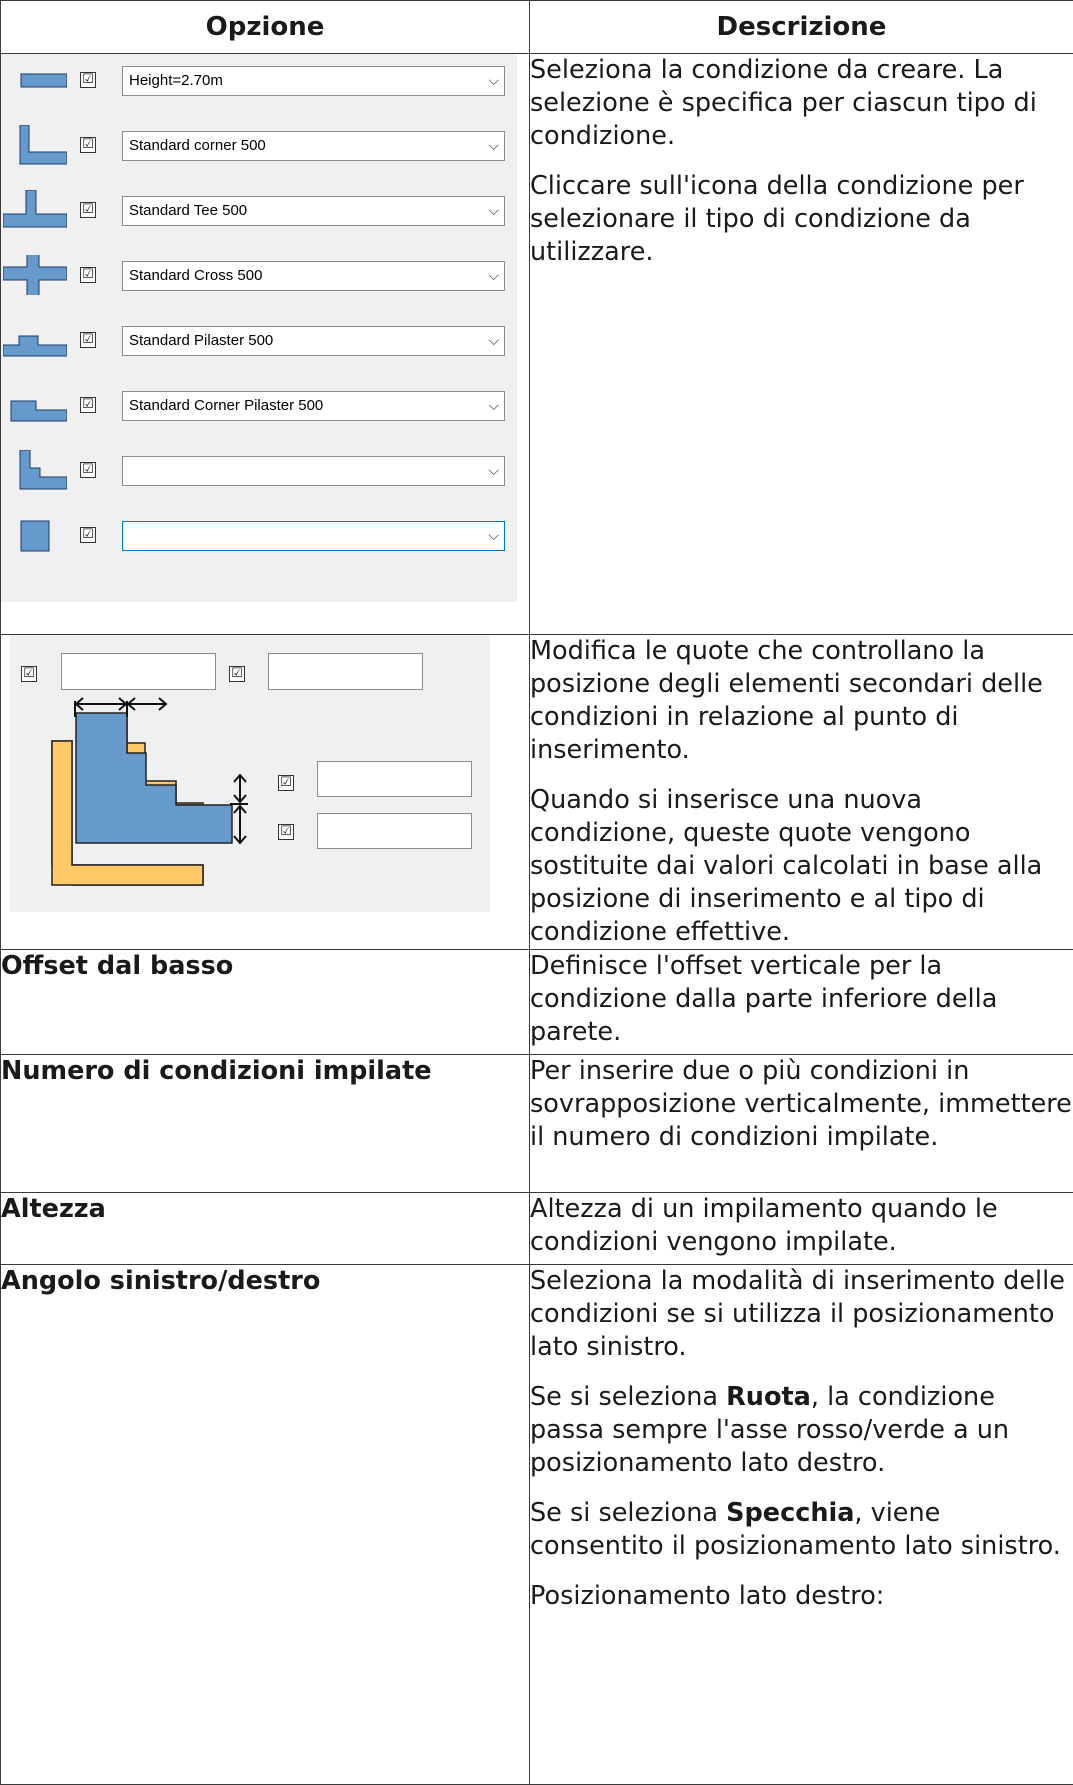 The image size is (1073, 1785). Describe the element at coordinates (265, 1525) in the screenshot. I see `option-label: Angolo sinistro/destro` at that location.